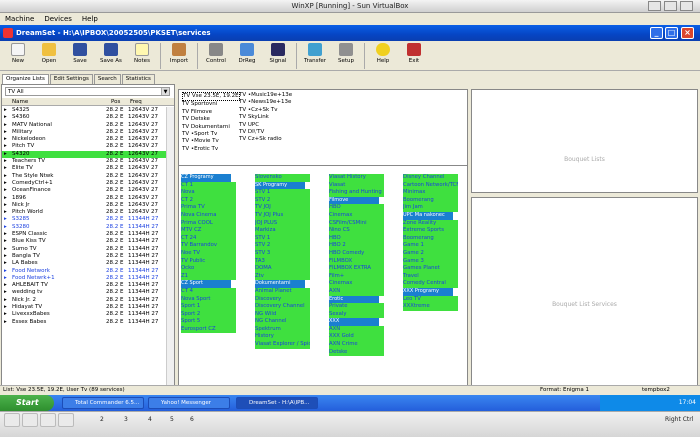 The width and height of the screenshot is (700, 437). I want to click on save-as-button: Save As, so click(111, 52).